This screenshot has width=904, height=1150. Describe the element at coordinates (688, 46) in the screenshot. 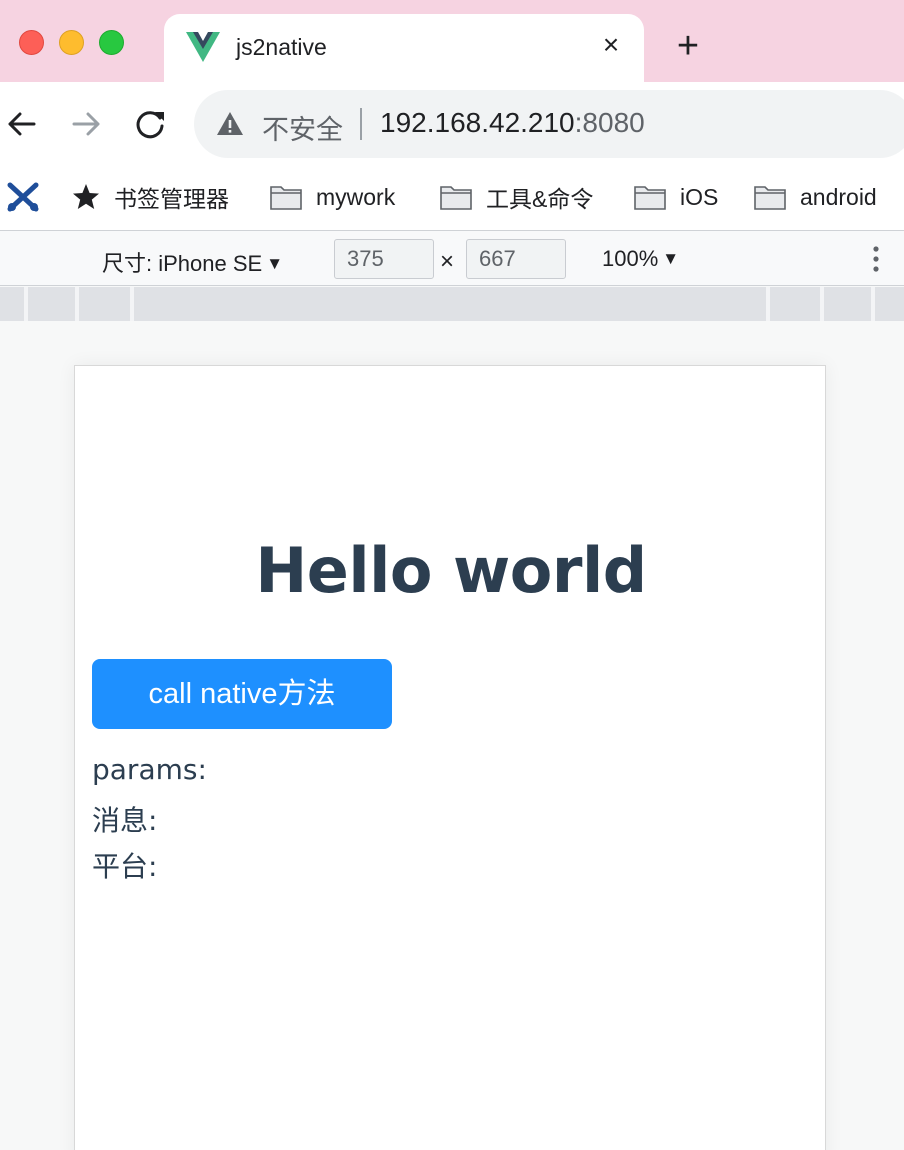

I see `new-tab-button: +` at that location.